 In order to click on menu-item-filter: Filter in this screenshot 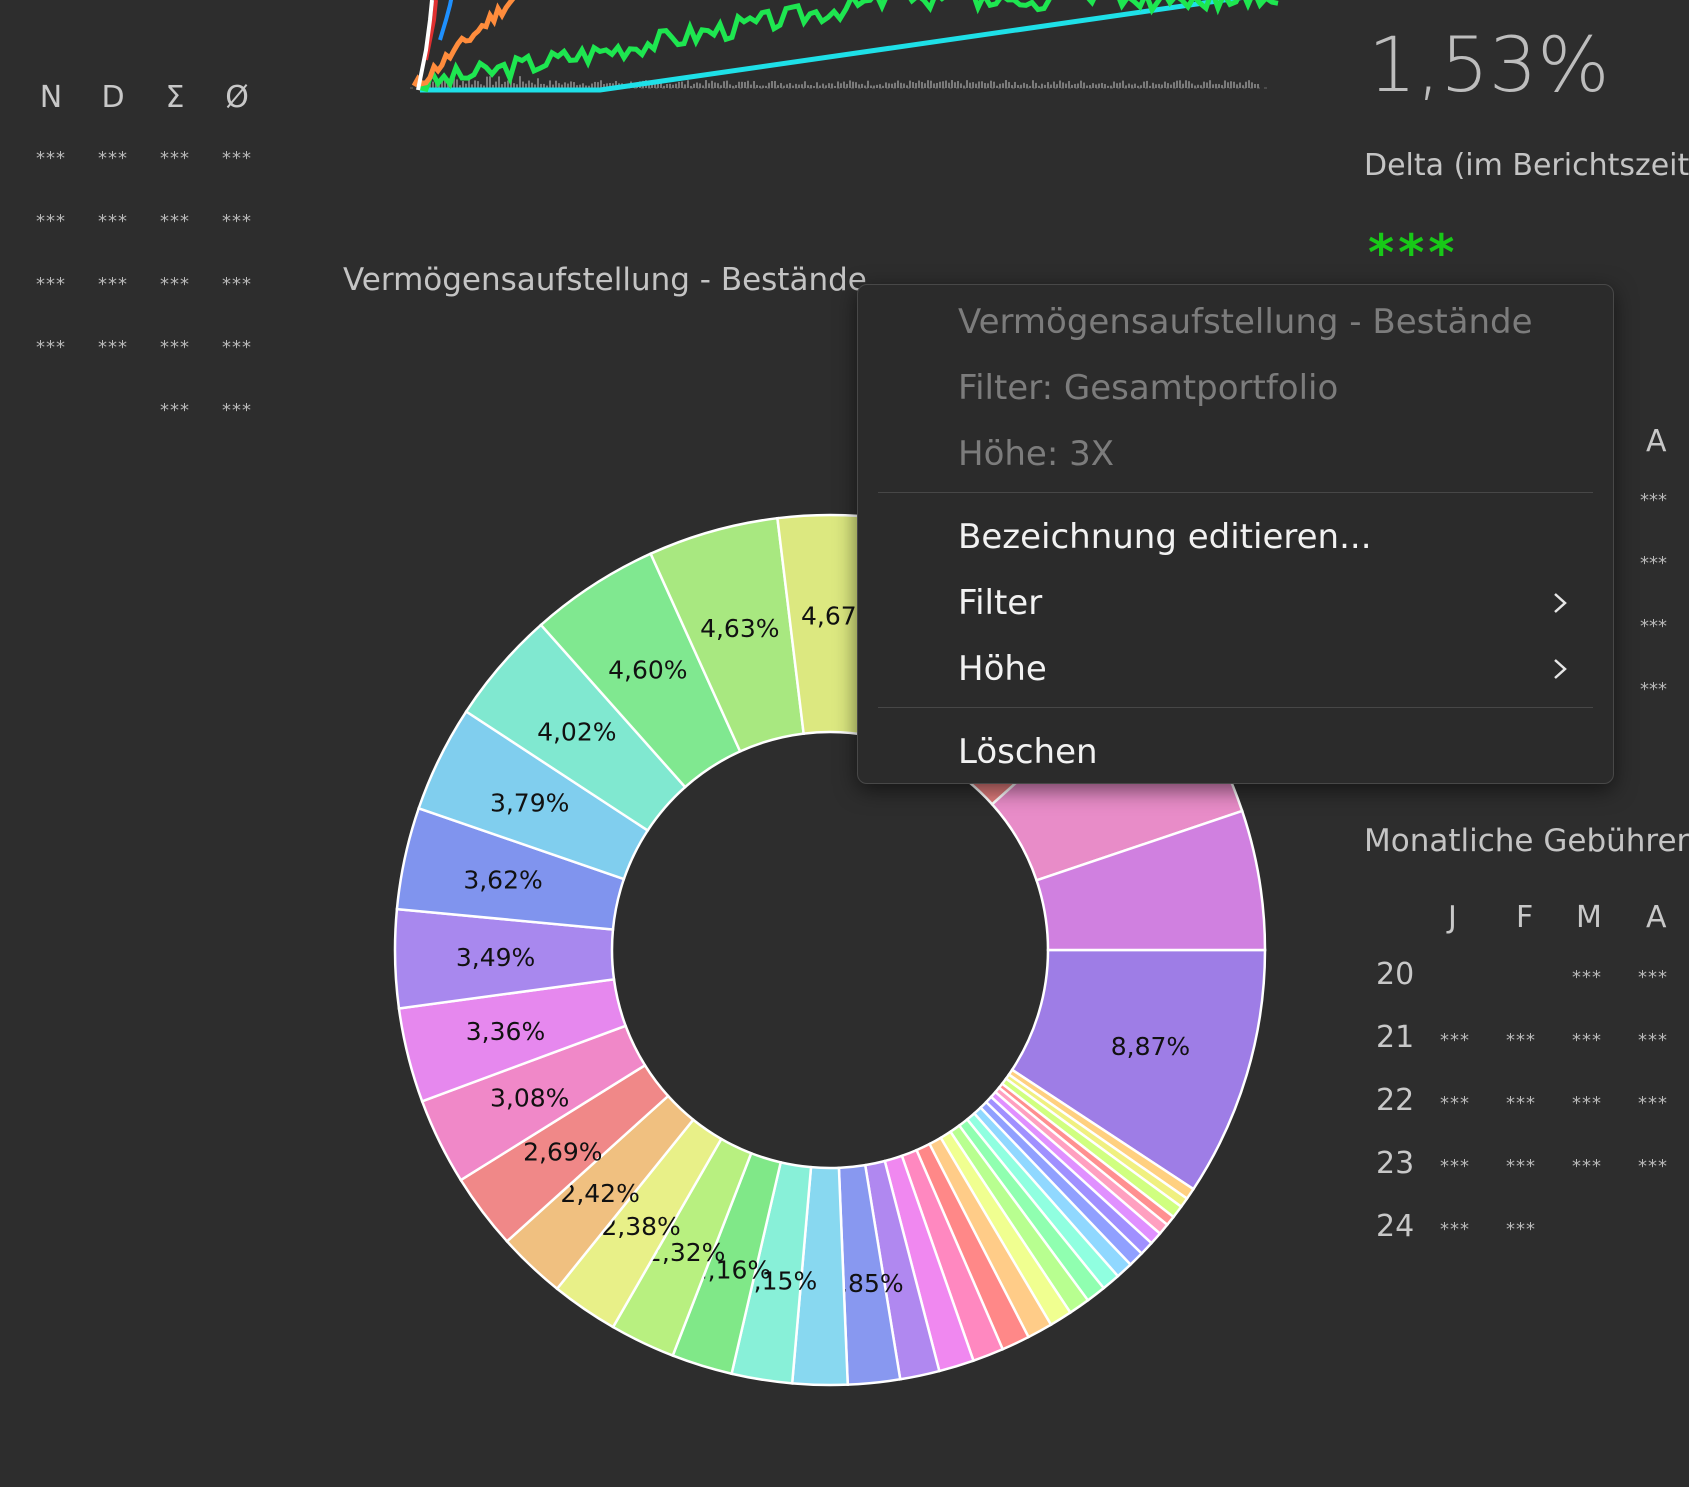, I will do `click(1235, 605)`.